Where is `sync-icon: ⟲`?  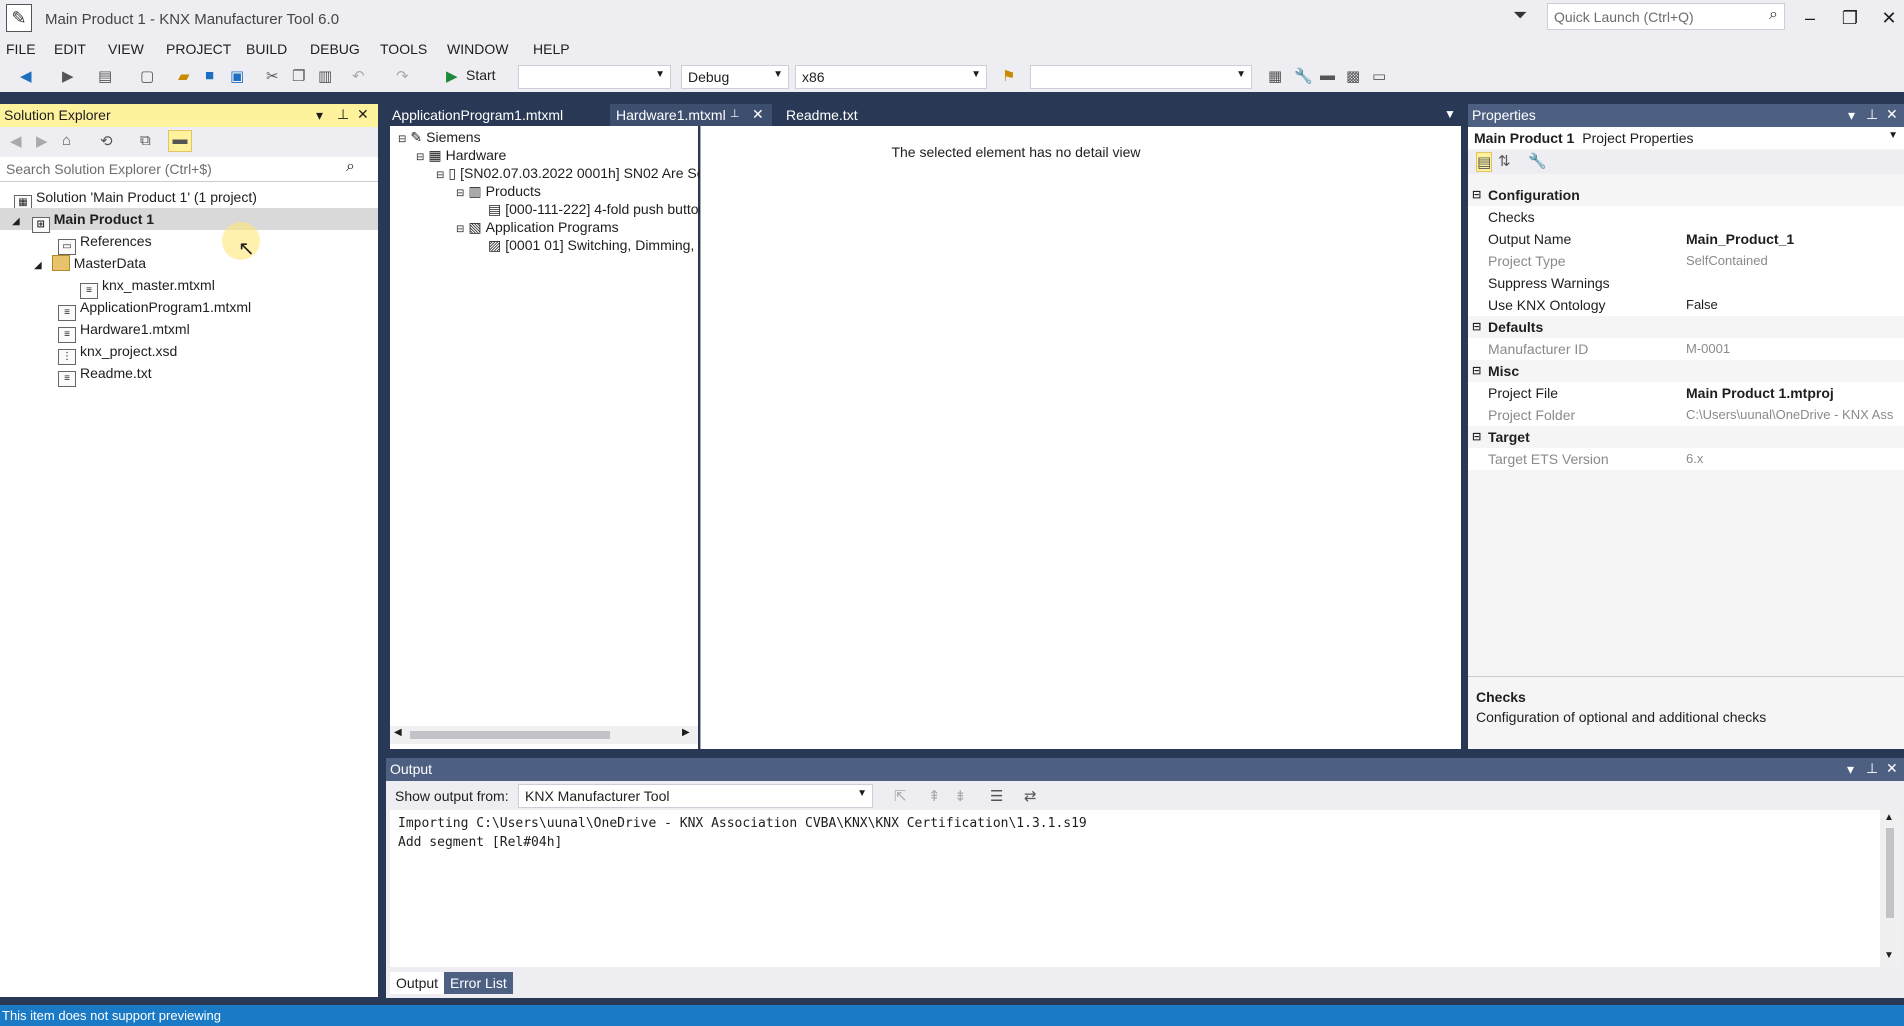
sync-icon: ⟲ is located at coordinates (106, 141).